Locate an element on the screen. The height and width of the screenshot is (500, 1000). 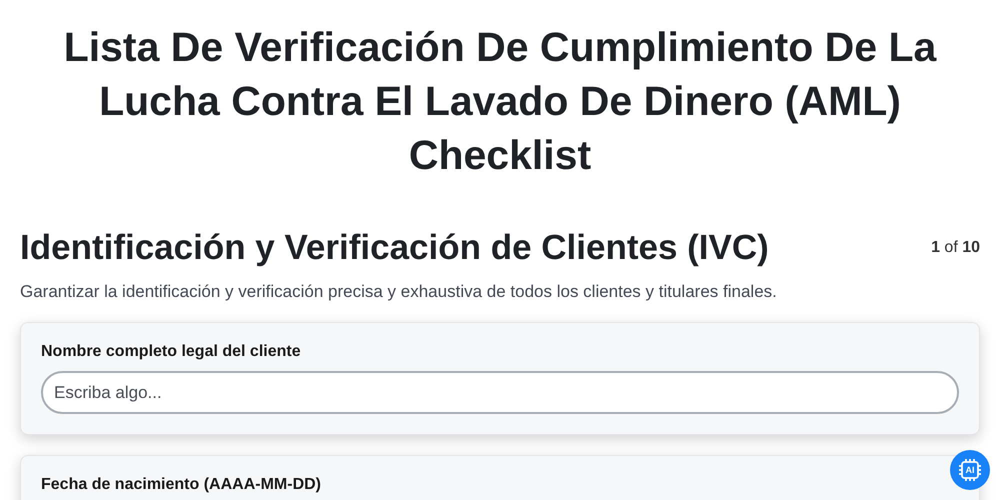
section-heading: Identificación y Verificación de Clientes (IVC) is located at coordinates (394, 248).